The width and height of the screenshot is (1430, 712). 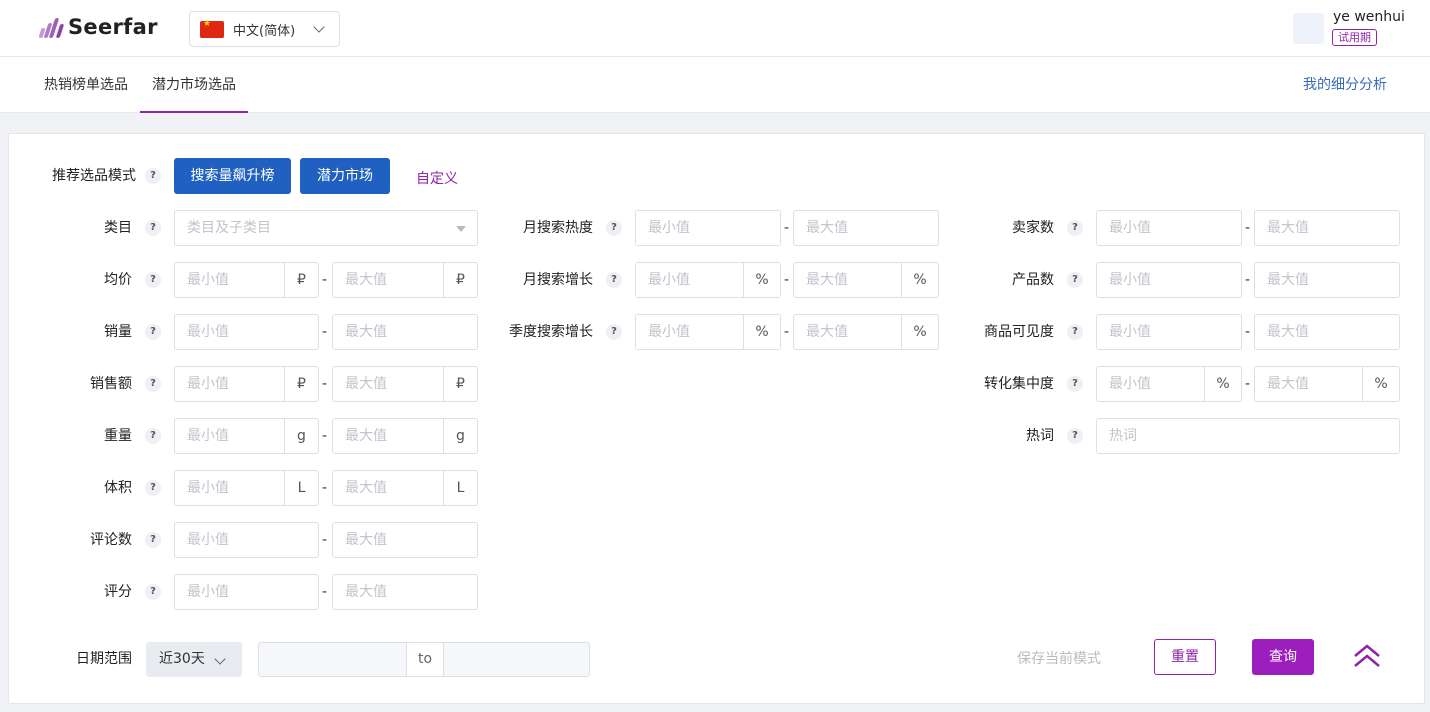 I want to click on language-label: 中文(简体), so click(x=264, y=31).